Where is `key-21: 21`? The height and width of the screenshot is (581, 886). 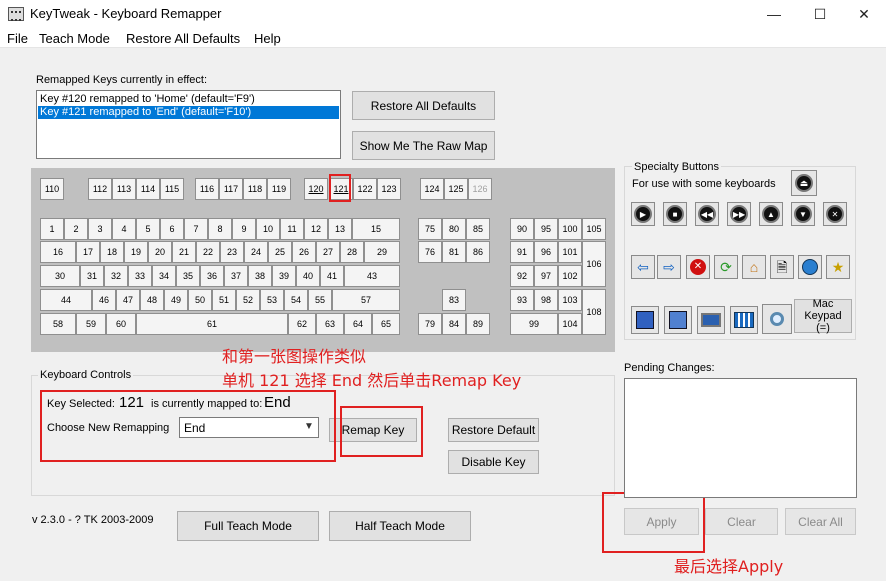 key-21: 21 is located at coordinates (184, 252).